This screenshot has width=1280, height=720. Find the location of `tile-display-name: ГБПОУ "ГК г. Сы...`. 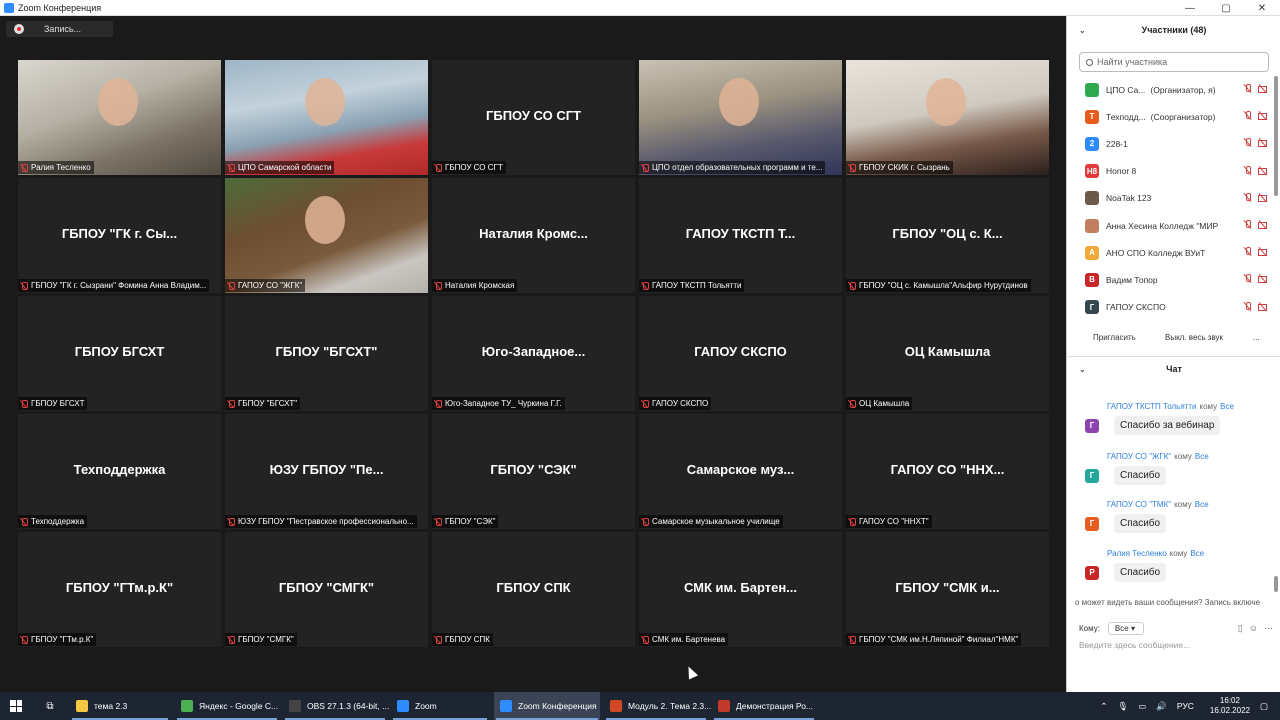

tile-display-name: ГБПОУ "ГК г. Сы... is located at coordinates (119, 233).